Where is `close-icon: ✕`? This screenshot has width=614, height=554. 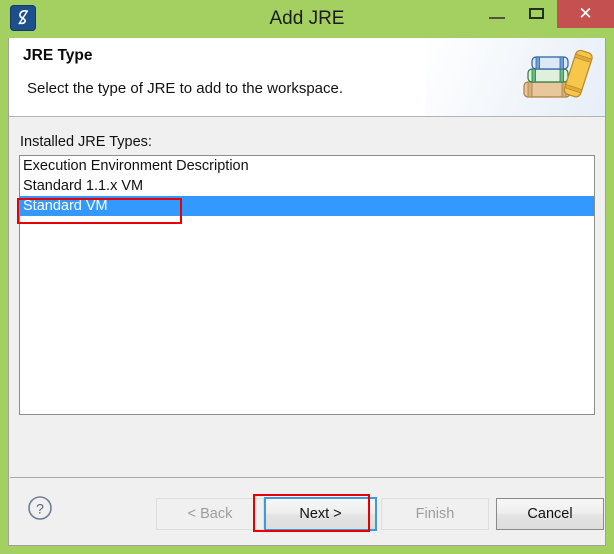
close-icon: ✕ is located at coordinates (585, 13).